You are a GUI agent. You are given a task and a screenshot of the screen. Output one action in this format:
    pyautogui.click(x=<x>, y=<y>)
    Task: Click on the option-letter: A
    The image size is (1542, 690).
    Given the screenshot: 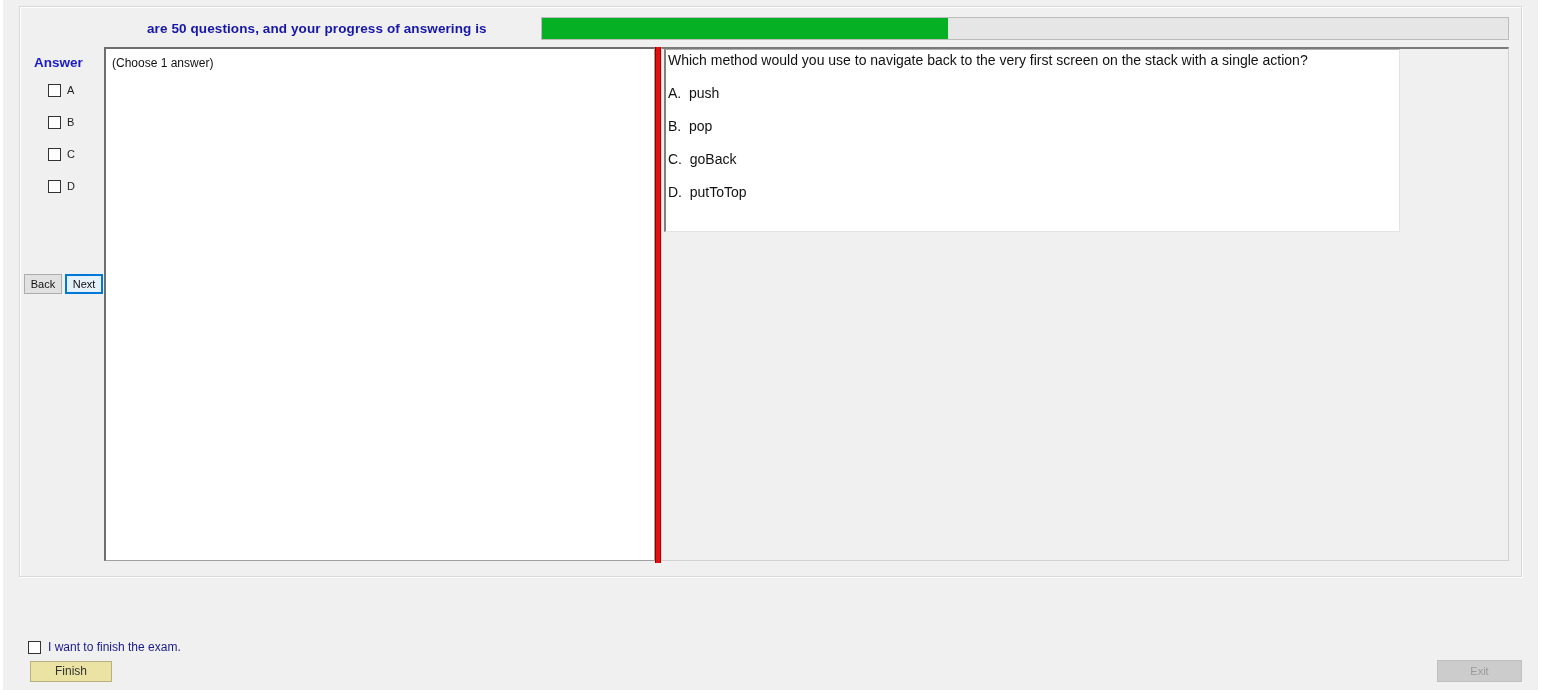 What is the action you would take?
    pyautogui.click(x=71, y=90)
    